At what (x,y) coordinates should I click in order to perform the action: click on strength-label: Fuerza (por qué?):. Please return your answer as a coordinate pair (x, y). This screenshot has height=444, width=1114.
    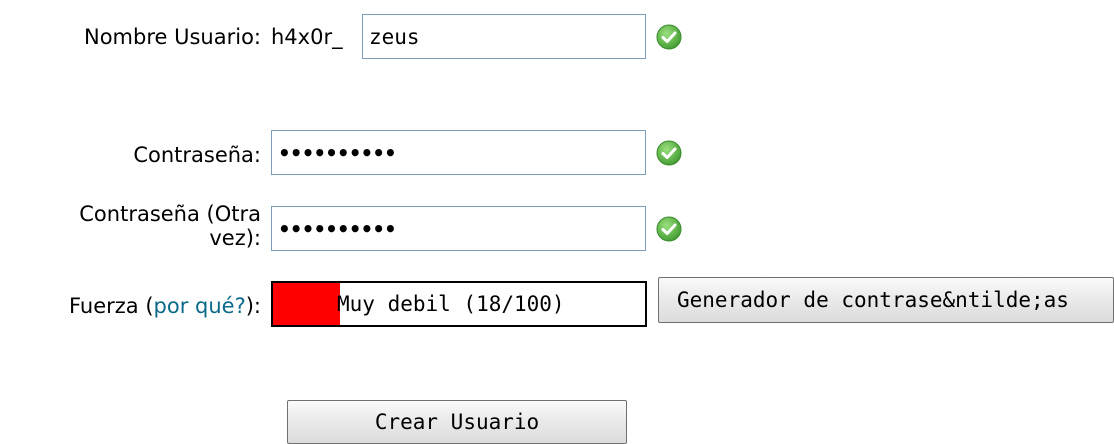
    Looking at the image, I should click on (165, 306).